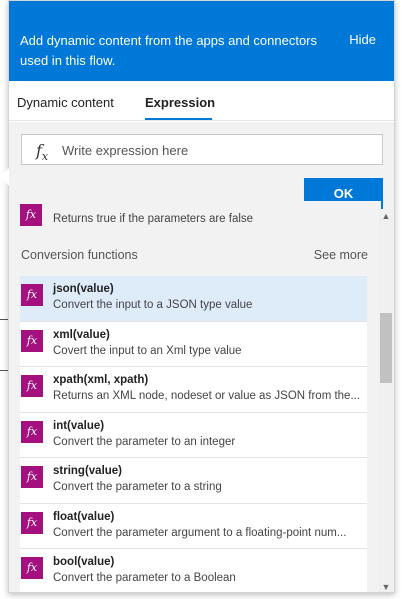 The width and height of the screenshot is (405, 599). I want to click on active-tab-indicator, so click(178, 119).